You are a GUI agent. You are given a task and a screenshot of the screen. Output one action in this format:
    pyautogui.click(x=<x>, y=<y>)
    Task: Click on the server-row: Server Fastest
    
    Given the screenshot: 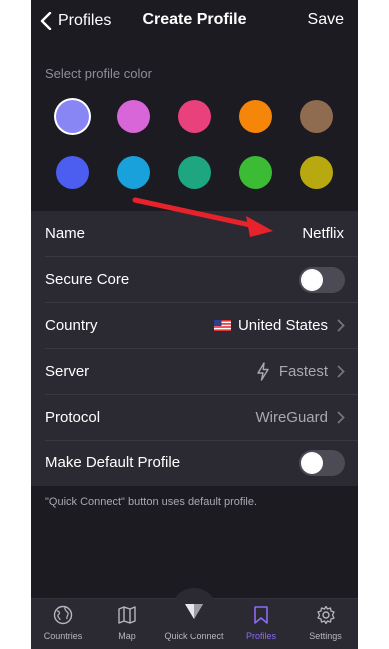 What is the action you would take?
    pyautogui.click(x=194, y=372)
    